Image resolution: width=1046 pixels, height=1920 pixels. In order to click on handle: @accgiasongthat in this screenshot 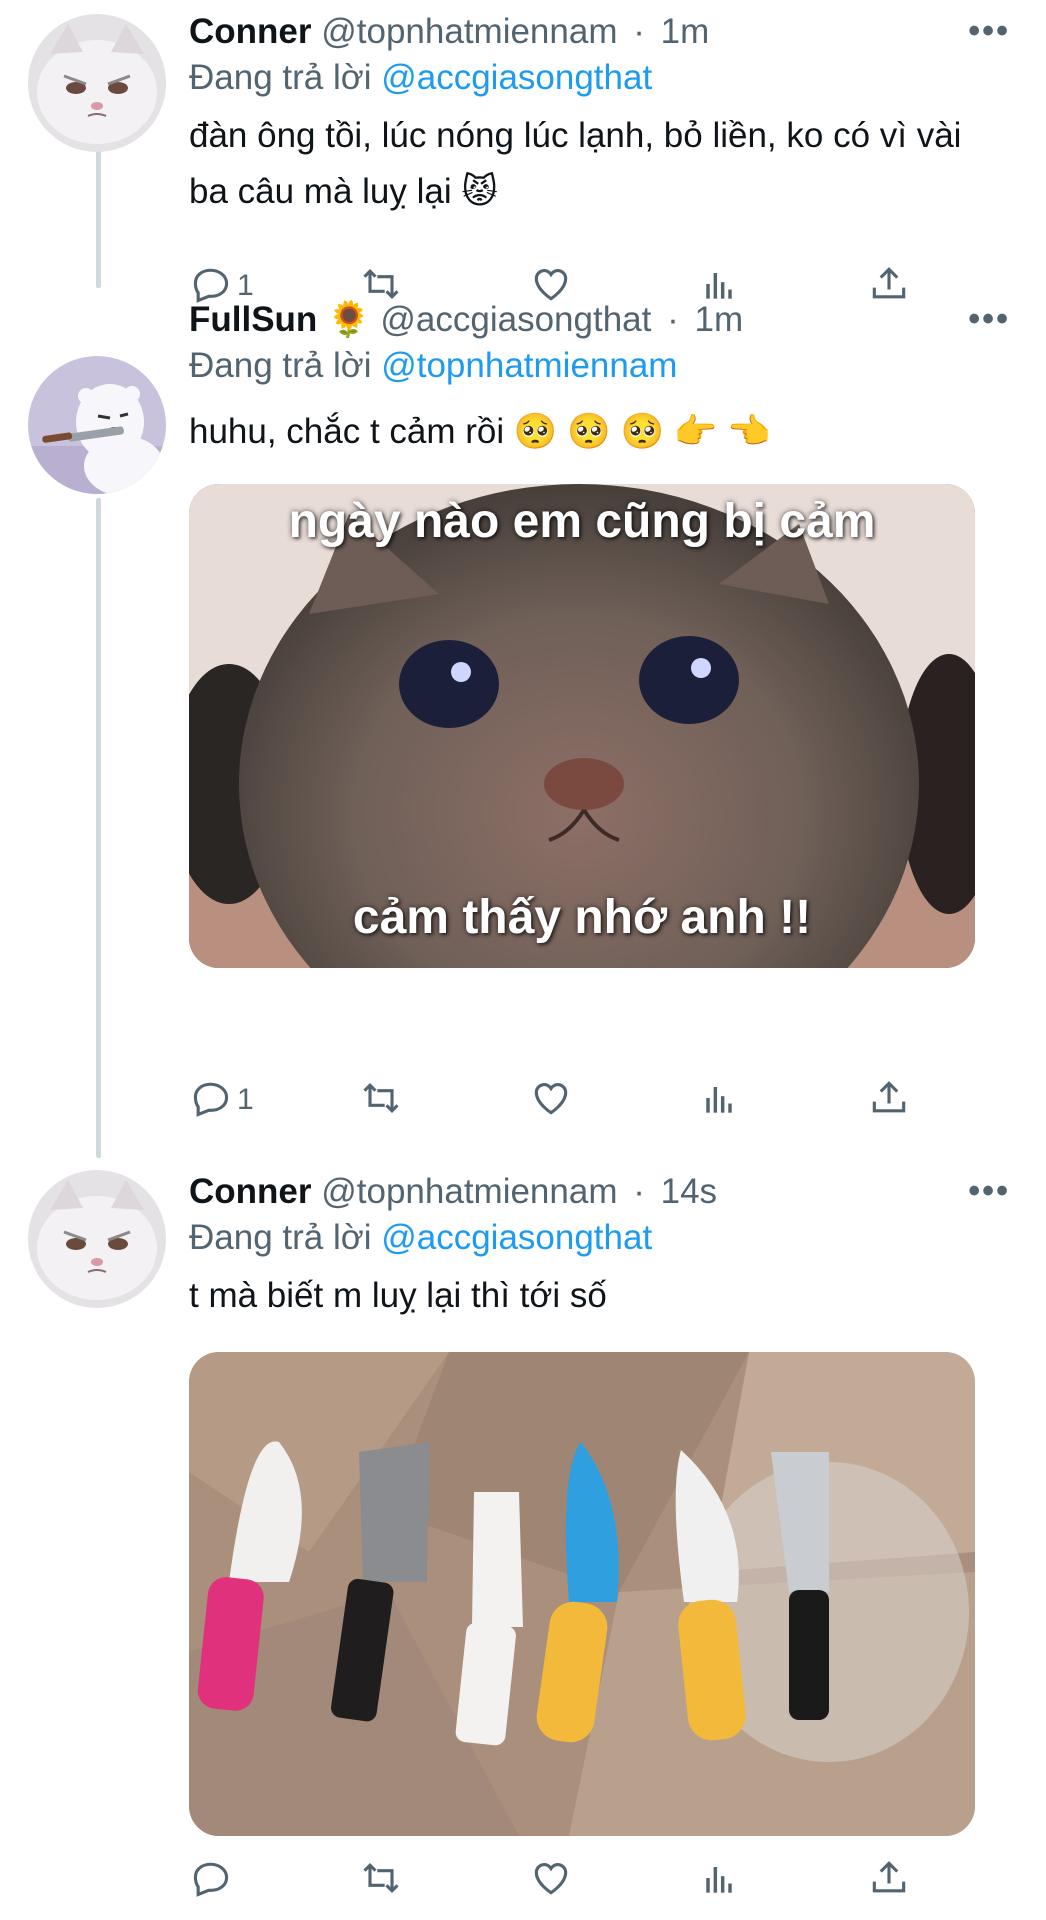, I will do `click(515, 319)`.